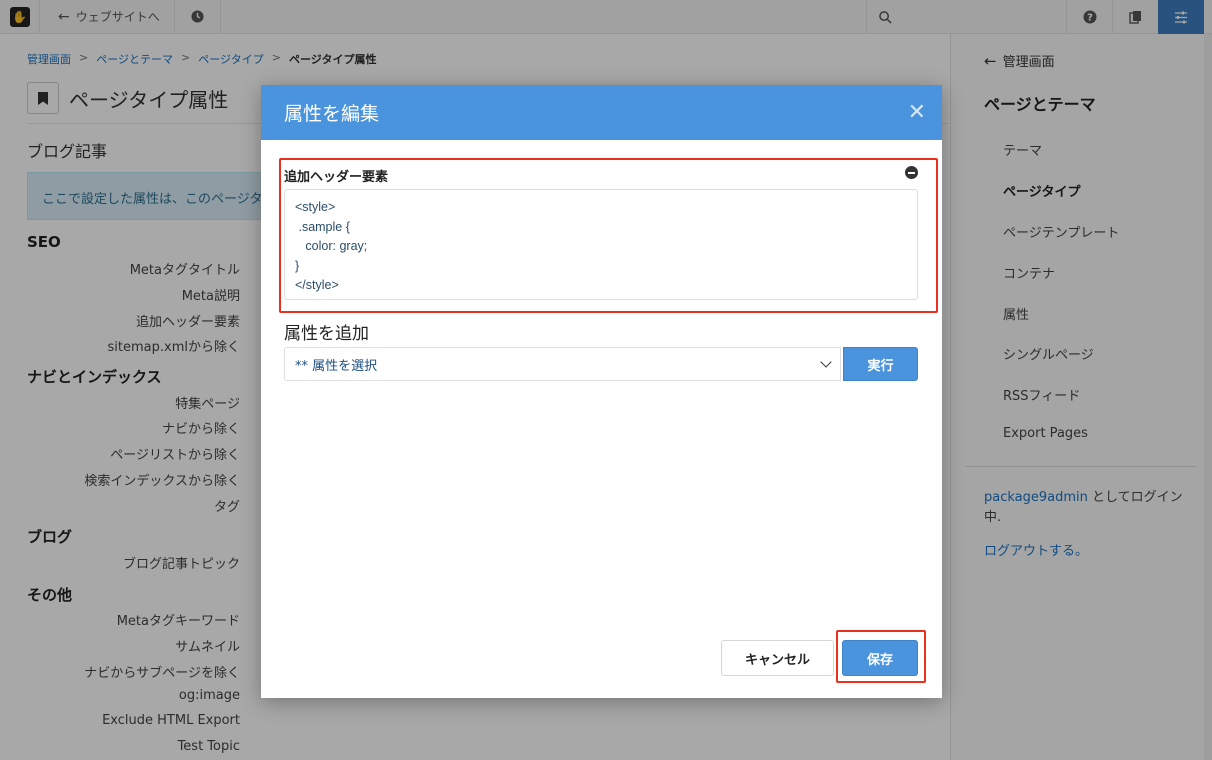 This screenshot has height=760, width=1212. What do you see at coordinates (880, 364) in the screenshot?
I see `run-button: 実行` at bounding box center [880, 364].